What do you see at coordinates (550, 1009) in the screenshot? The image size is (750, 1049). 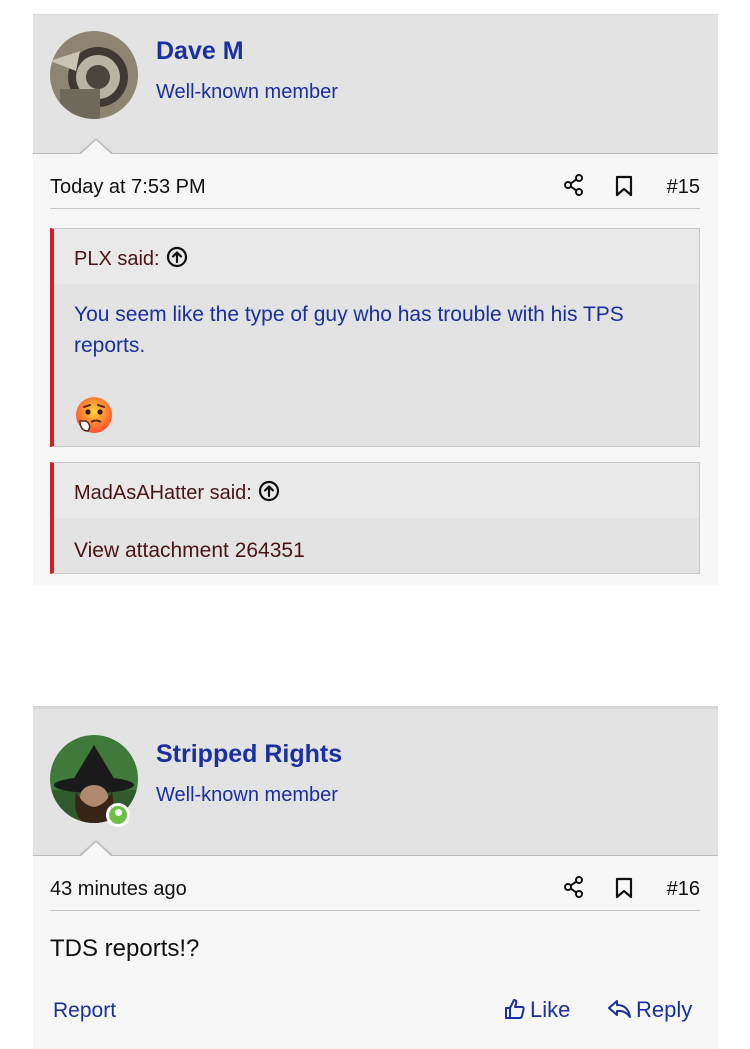 I see `like-label: Like` at bounding box center [550, 1009].